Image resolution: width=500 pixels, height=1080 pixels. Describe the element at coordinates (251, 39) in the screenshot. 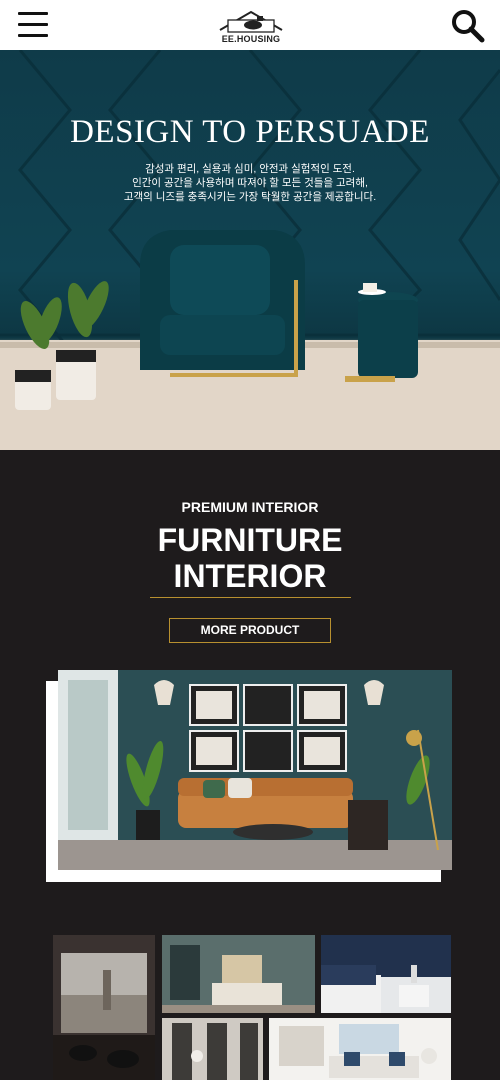

I see `logo-text: EE.HOUSING` at that location.